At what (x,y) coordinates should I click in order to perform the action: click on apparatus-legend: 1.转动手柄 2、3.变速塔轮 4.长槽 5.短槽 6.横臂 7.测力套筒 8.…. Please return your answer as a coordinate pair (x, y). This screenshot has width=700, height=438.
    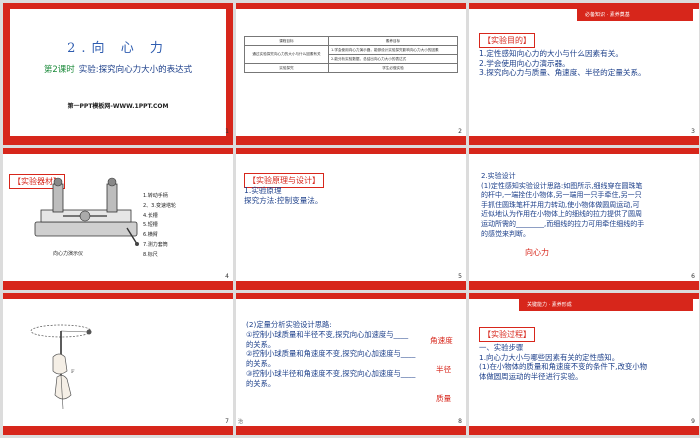
    Looking at the image, I should click on (159, 226).